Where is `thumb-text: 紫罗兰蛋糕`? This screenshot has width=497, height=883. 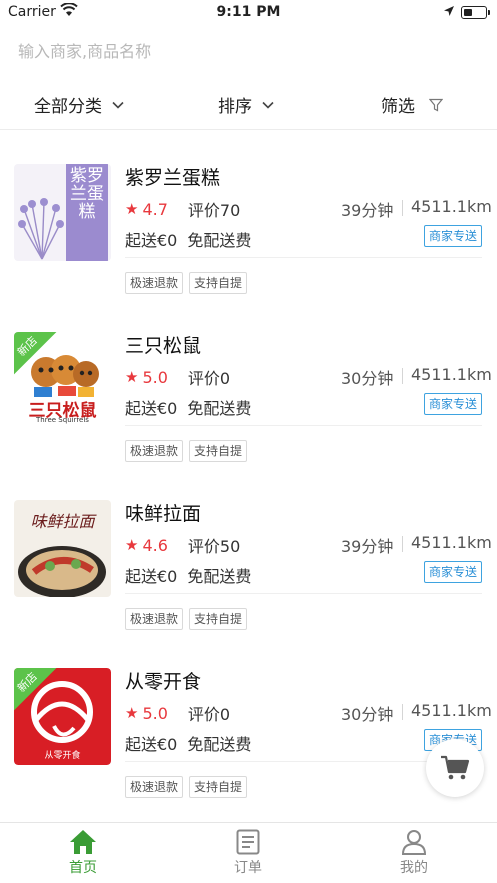 thumb-text: 紫罗兰蛋糕 is located at coordinates (87, 194).